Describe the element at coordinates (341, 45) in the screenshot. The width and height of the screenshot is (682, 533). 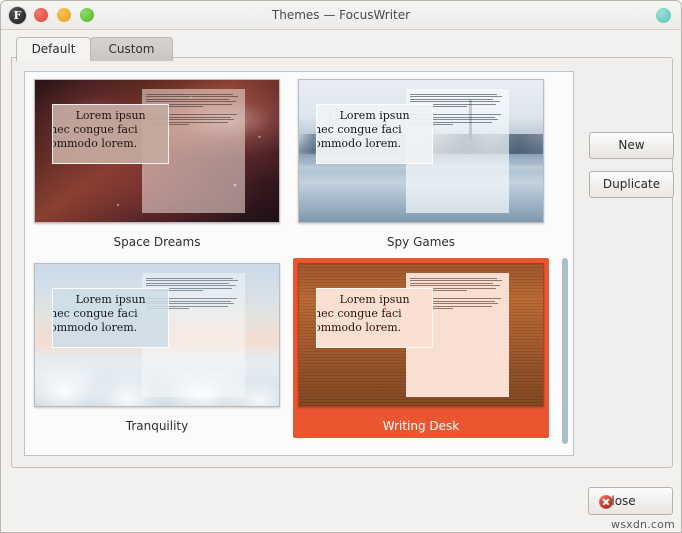
I see `tabstrip: Default Custom` at that location.